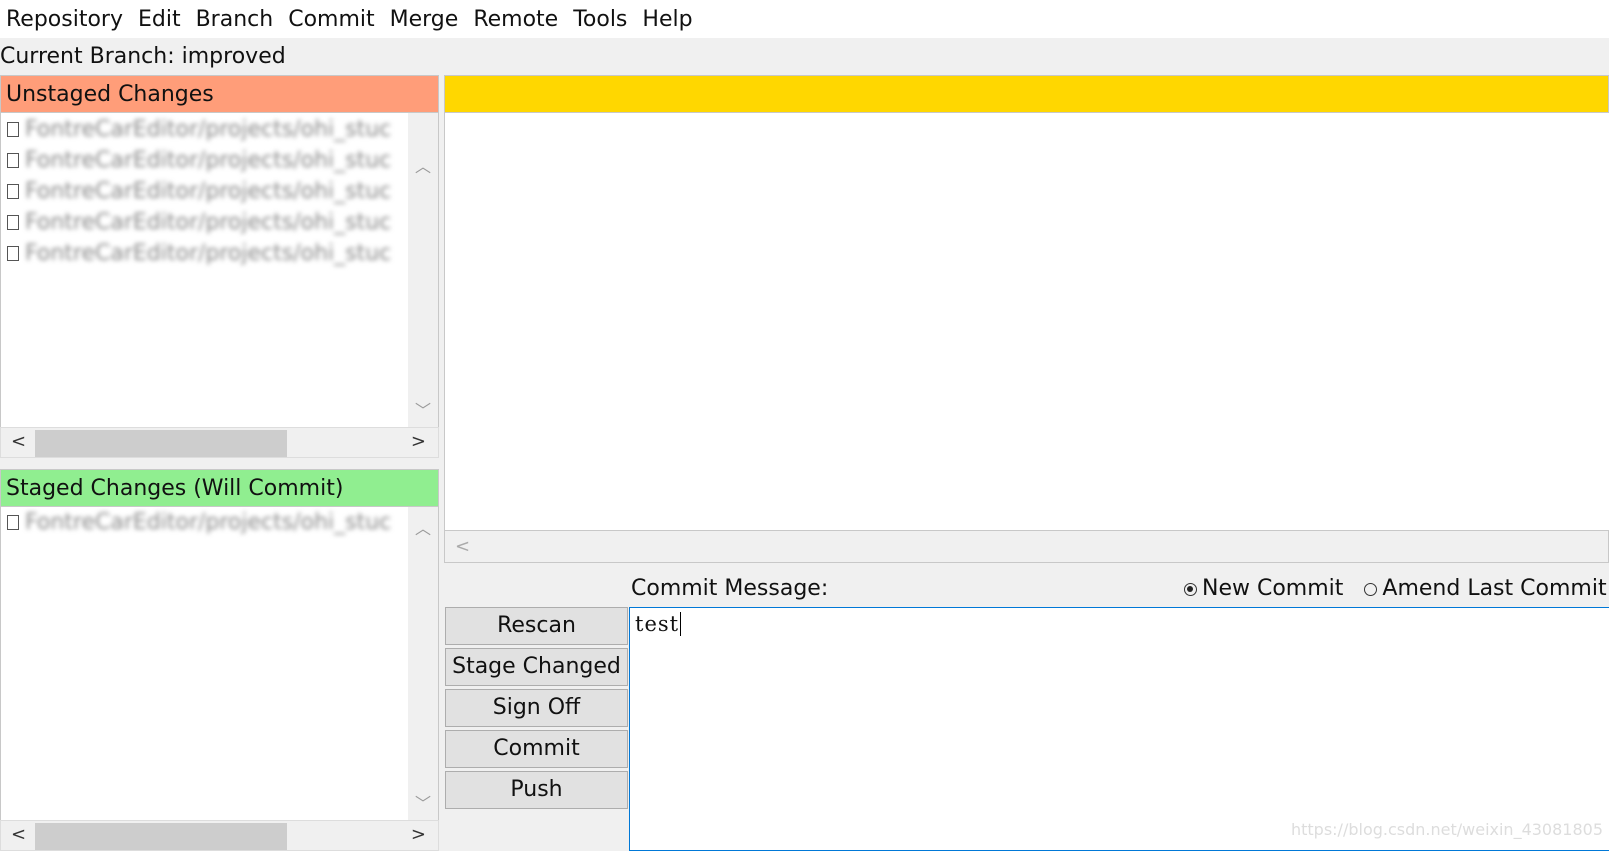  What do you see at coordinates (1446, 829) in the screenshot?
I see `watermark: https://blog.csdn.net/weixin_43081805` at bounding box center [1446, 829].